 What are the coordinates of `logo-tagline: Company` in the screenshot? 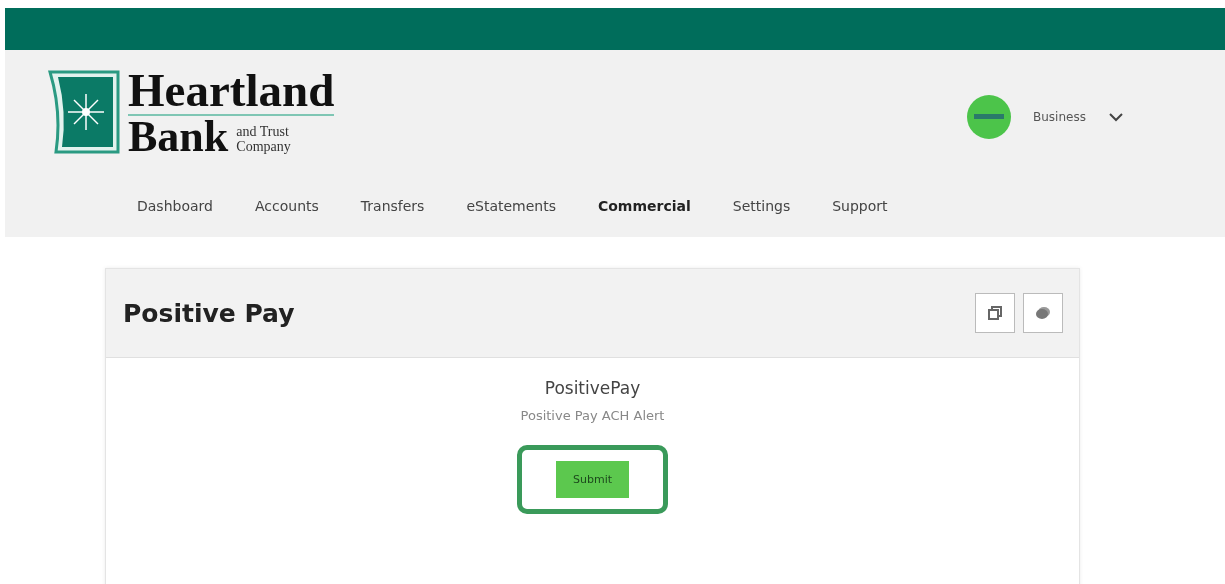 It's located at (263, 146).